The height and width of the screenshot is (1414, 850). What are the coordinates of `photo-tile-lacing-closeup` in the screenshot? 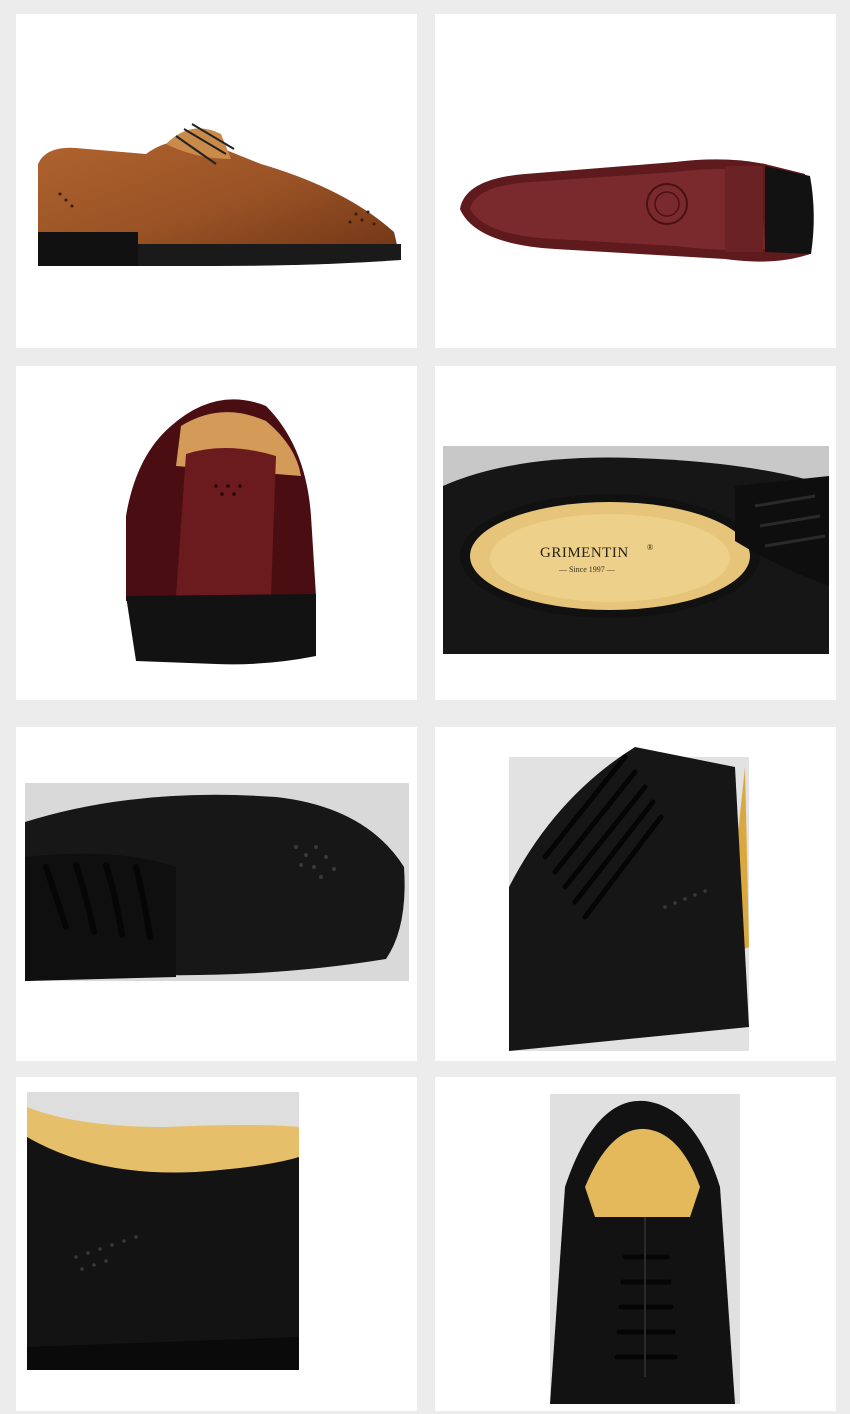 It's located at (635, 894).